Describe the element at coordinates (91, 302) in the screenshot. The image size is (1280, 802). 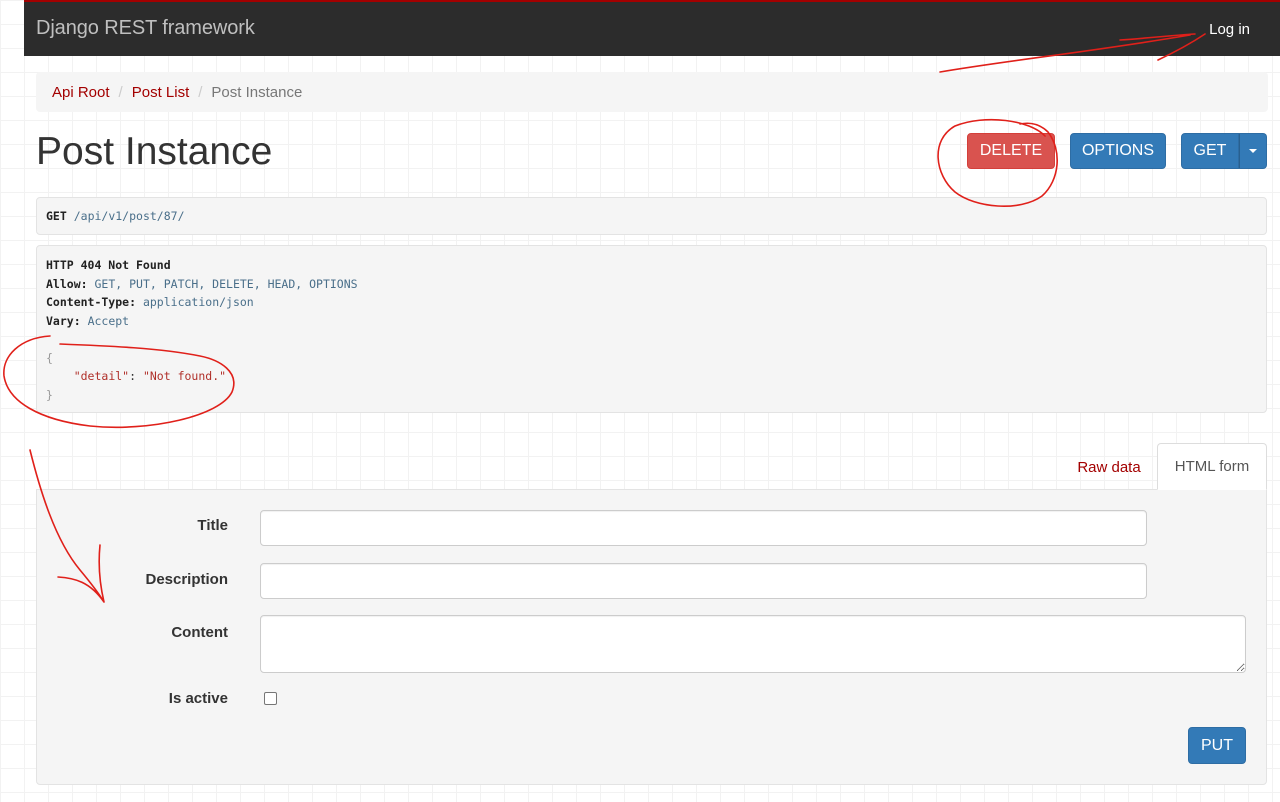
I see `content-type-header-key: Content-Type:` at that location.